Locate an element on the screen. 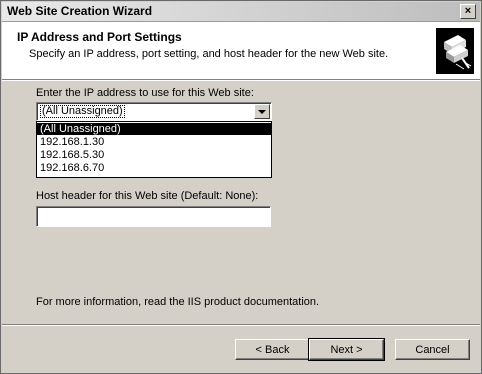 The image size is (482, 374). ip-address-selected-value: (All Unassigned) is located at coordinates (82, 111).